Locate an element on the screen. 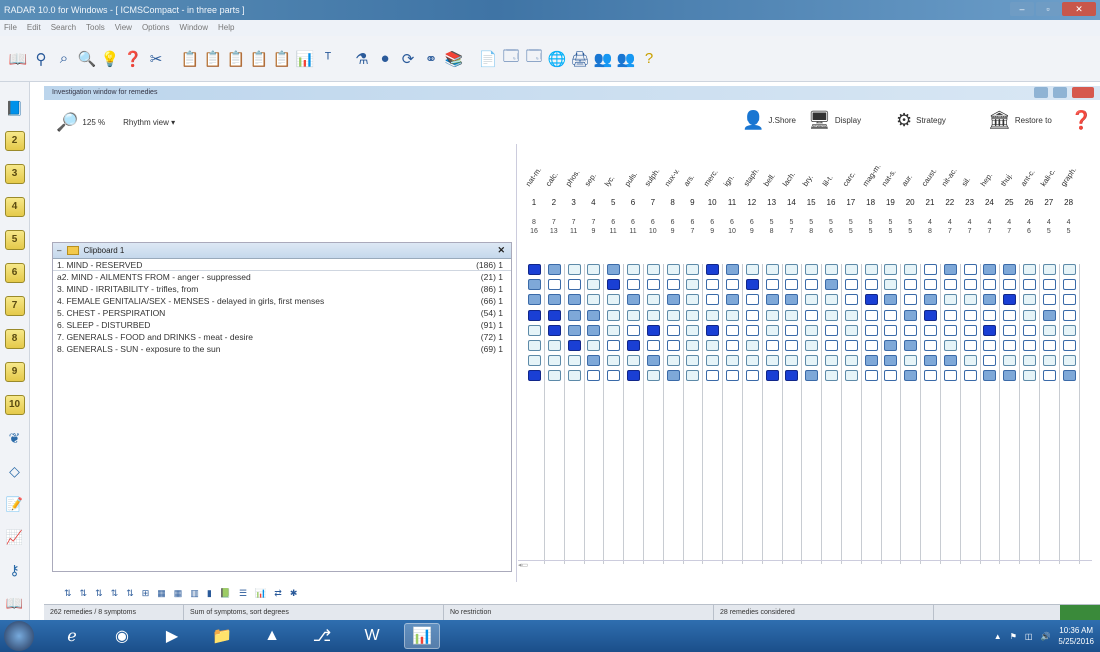 This screenshot has width=1100, height=652. remedy-name: thuj. is located at coordinates (1007, 179).